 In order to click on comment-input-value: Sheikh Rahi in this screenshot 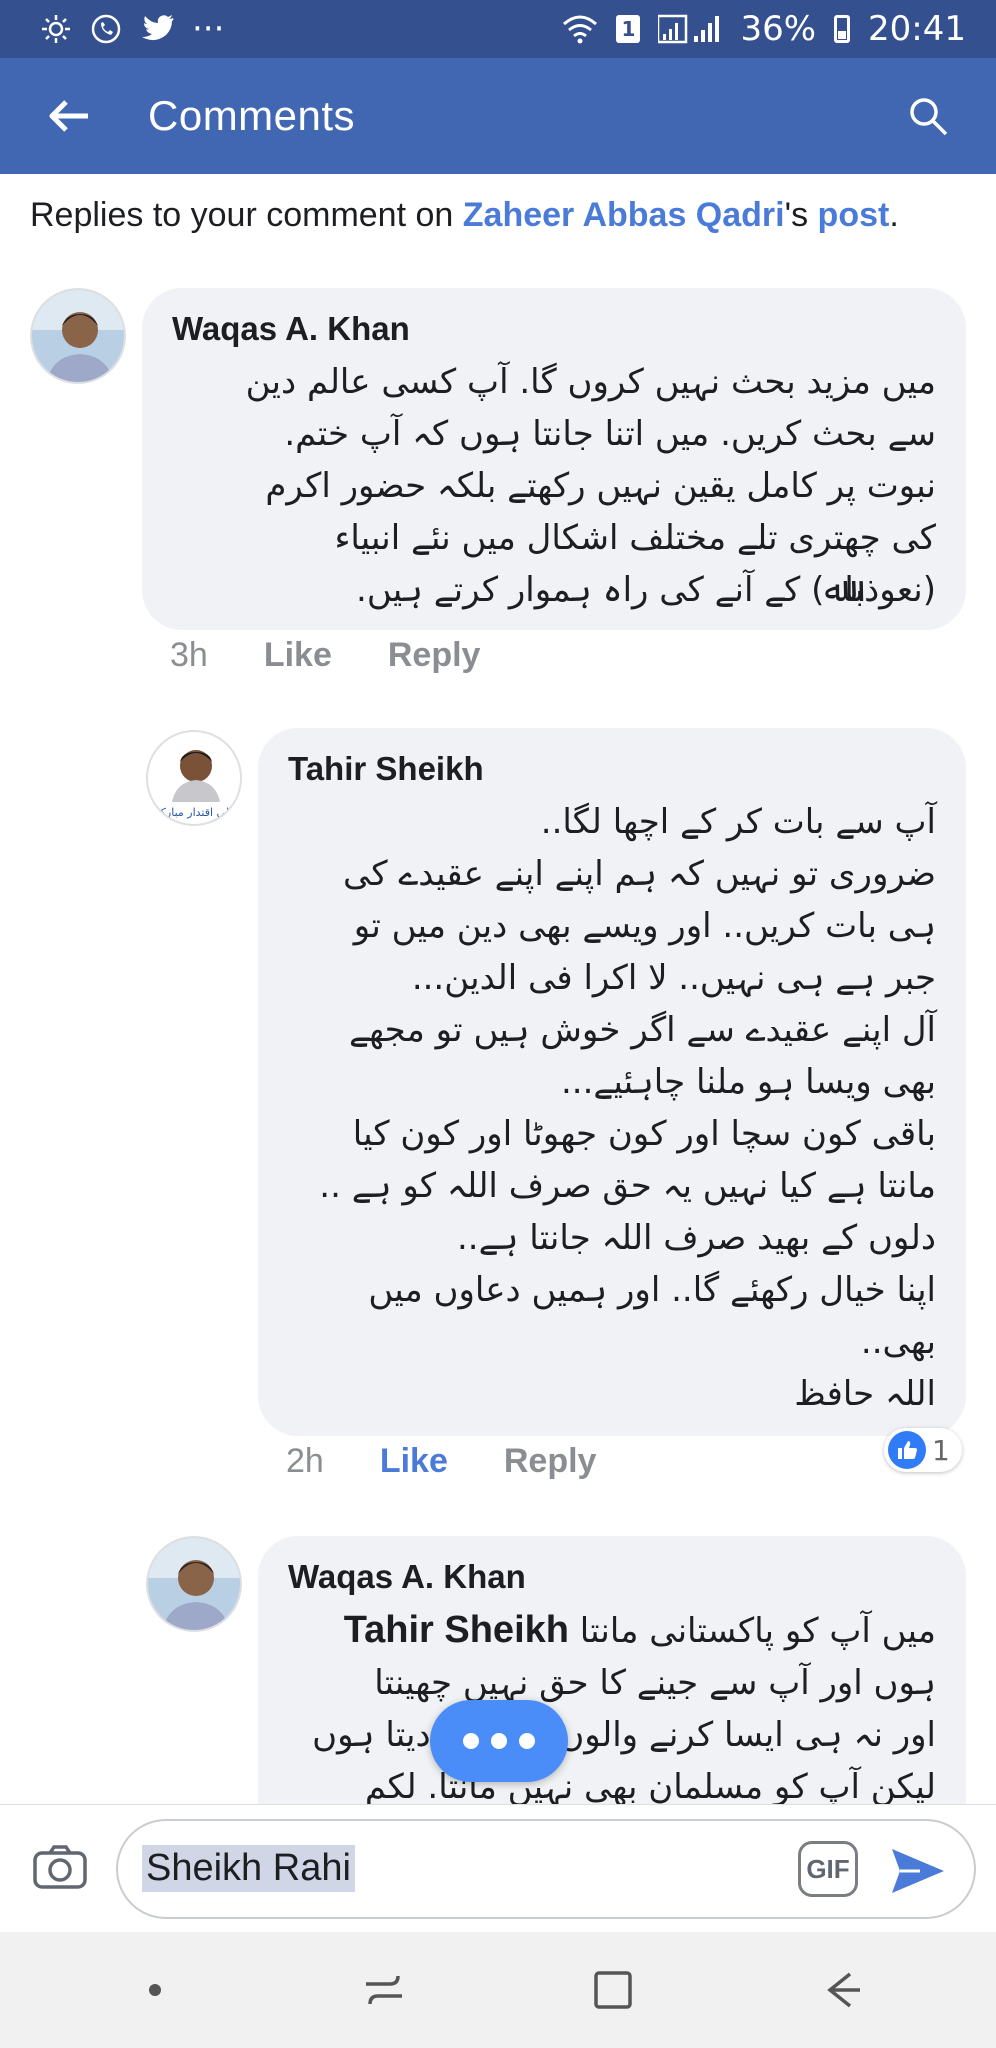, I will do `click(248, 1868)`.